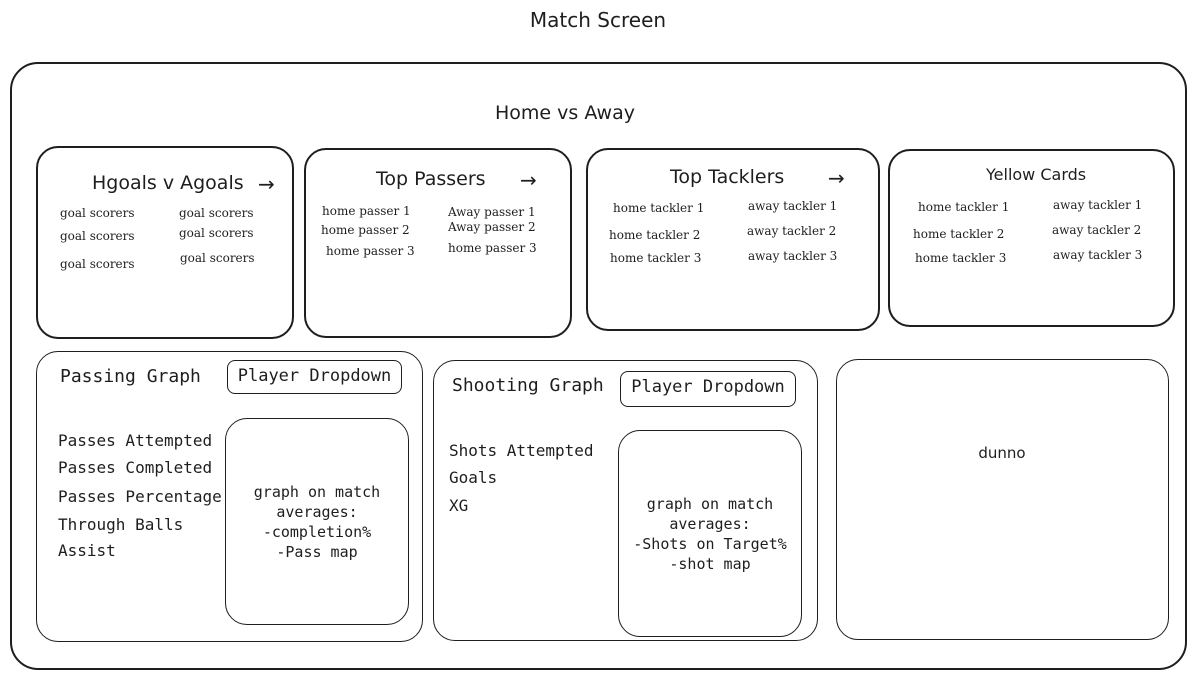 Image resolution: width=1196 pixels, height=679 pixels. Describe the element at coordinates (1002, 453) in the screenshot. I see `misc-panel-label: dunno` at that location.